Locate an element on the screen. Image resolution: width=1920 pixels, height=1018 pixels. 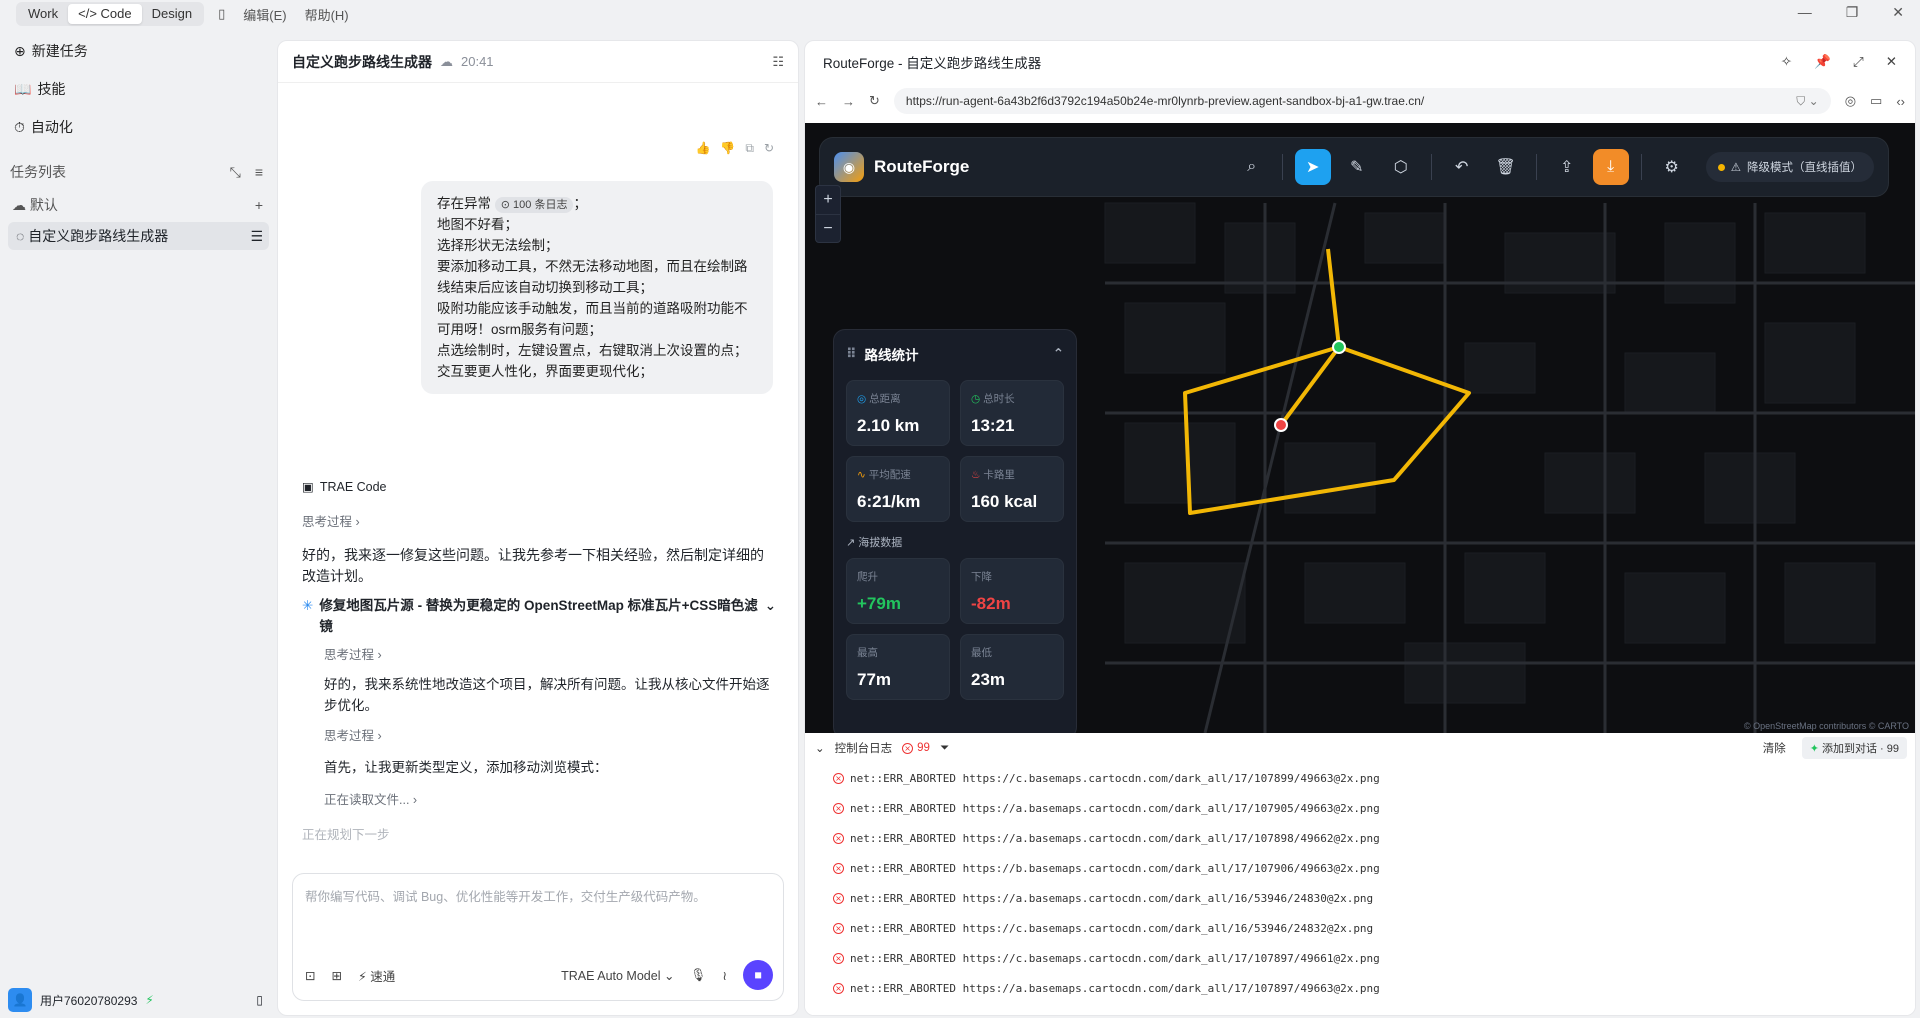
bubble-line: 点选绘制时，左键设置点，右键取消上次设置的点； is located at coordinates (592, 350).